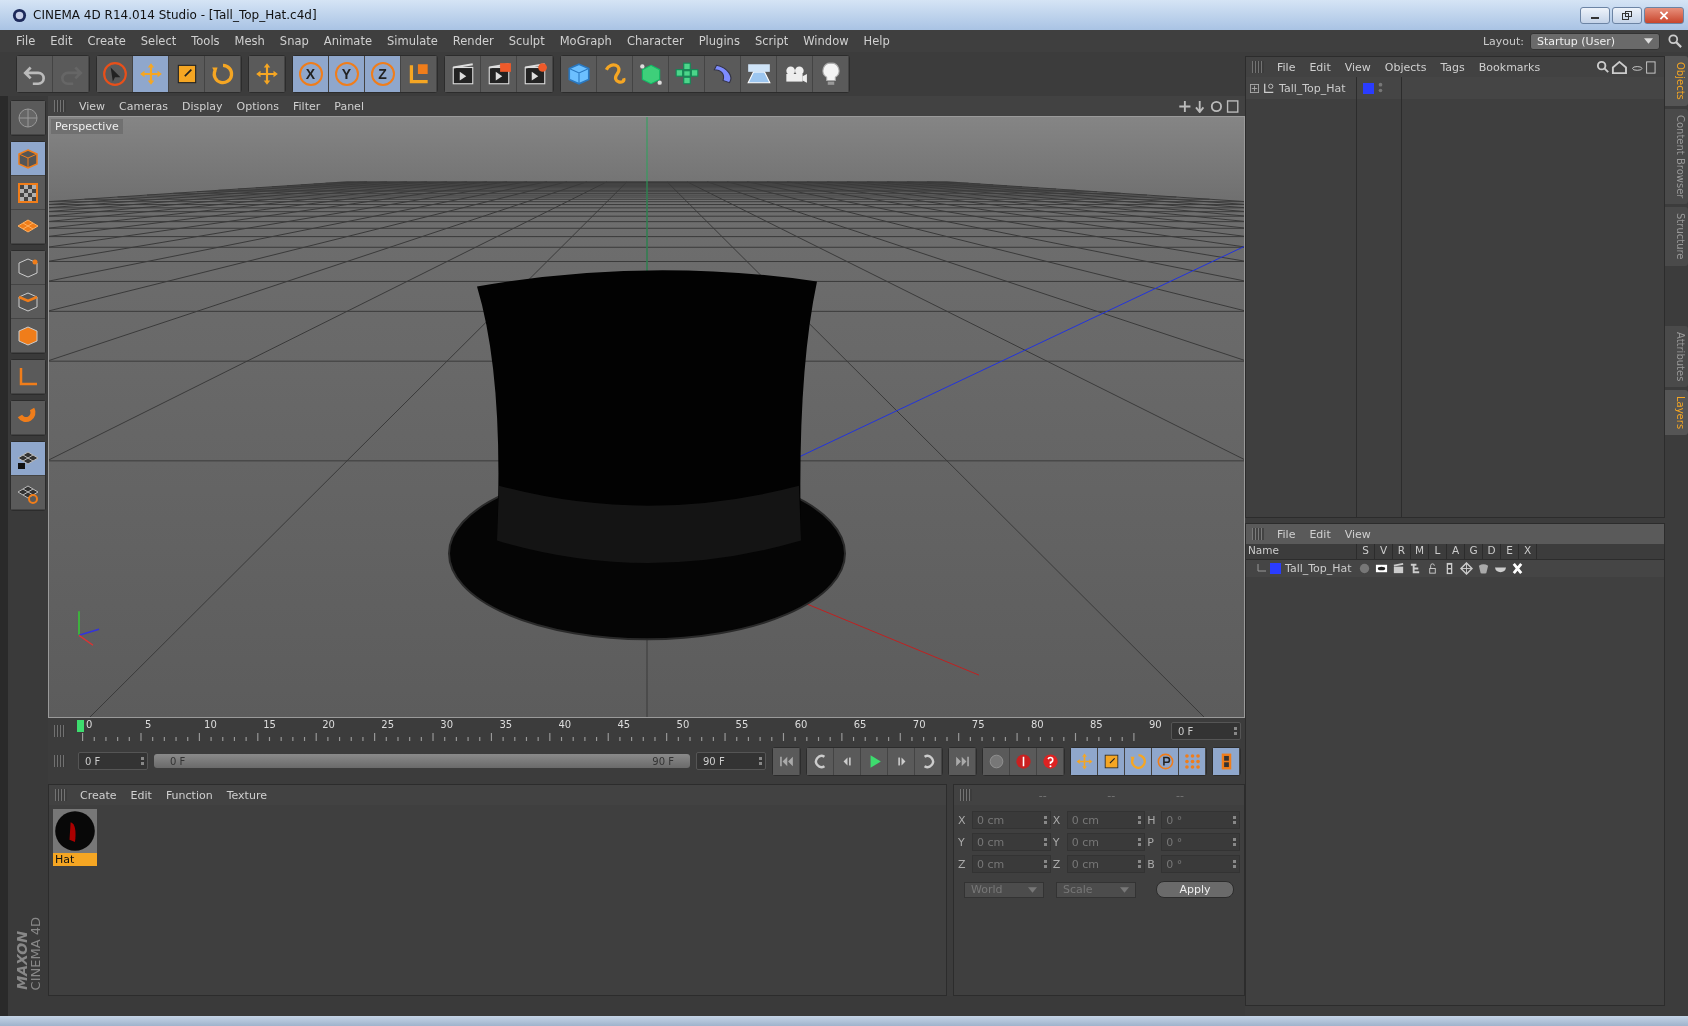  What do you see at coordinates (143, 106) in the screenshot?
I see `menu-item: Cameras` at bounding box center [143, 106].